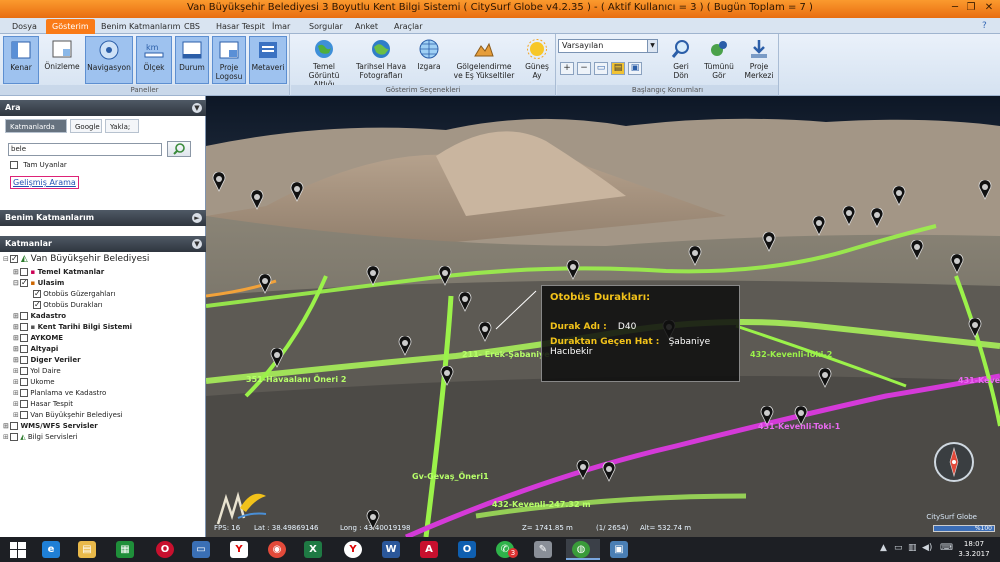  What do you see at coordinates (47, 360) in the screenshot?
I see `tree-item-diger: ⊞ Diger Veriler` at bounding box center [47, 360].